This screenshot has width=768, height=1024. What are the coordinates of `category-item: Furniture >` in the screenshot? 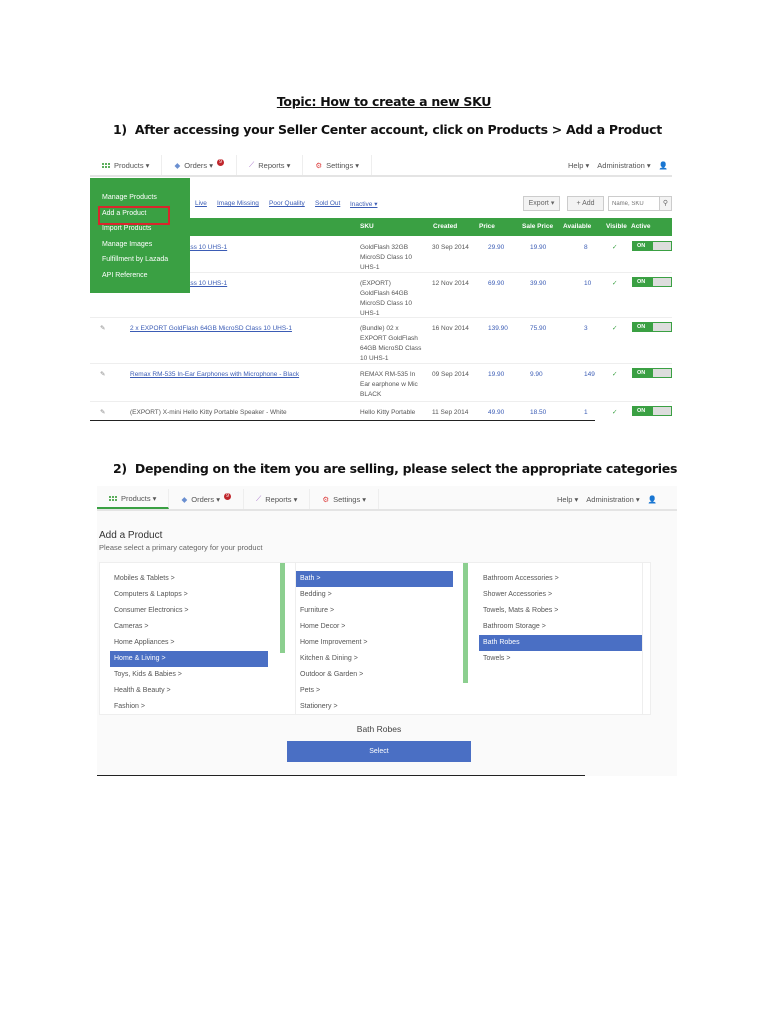 It's located at (374, 611).